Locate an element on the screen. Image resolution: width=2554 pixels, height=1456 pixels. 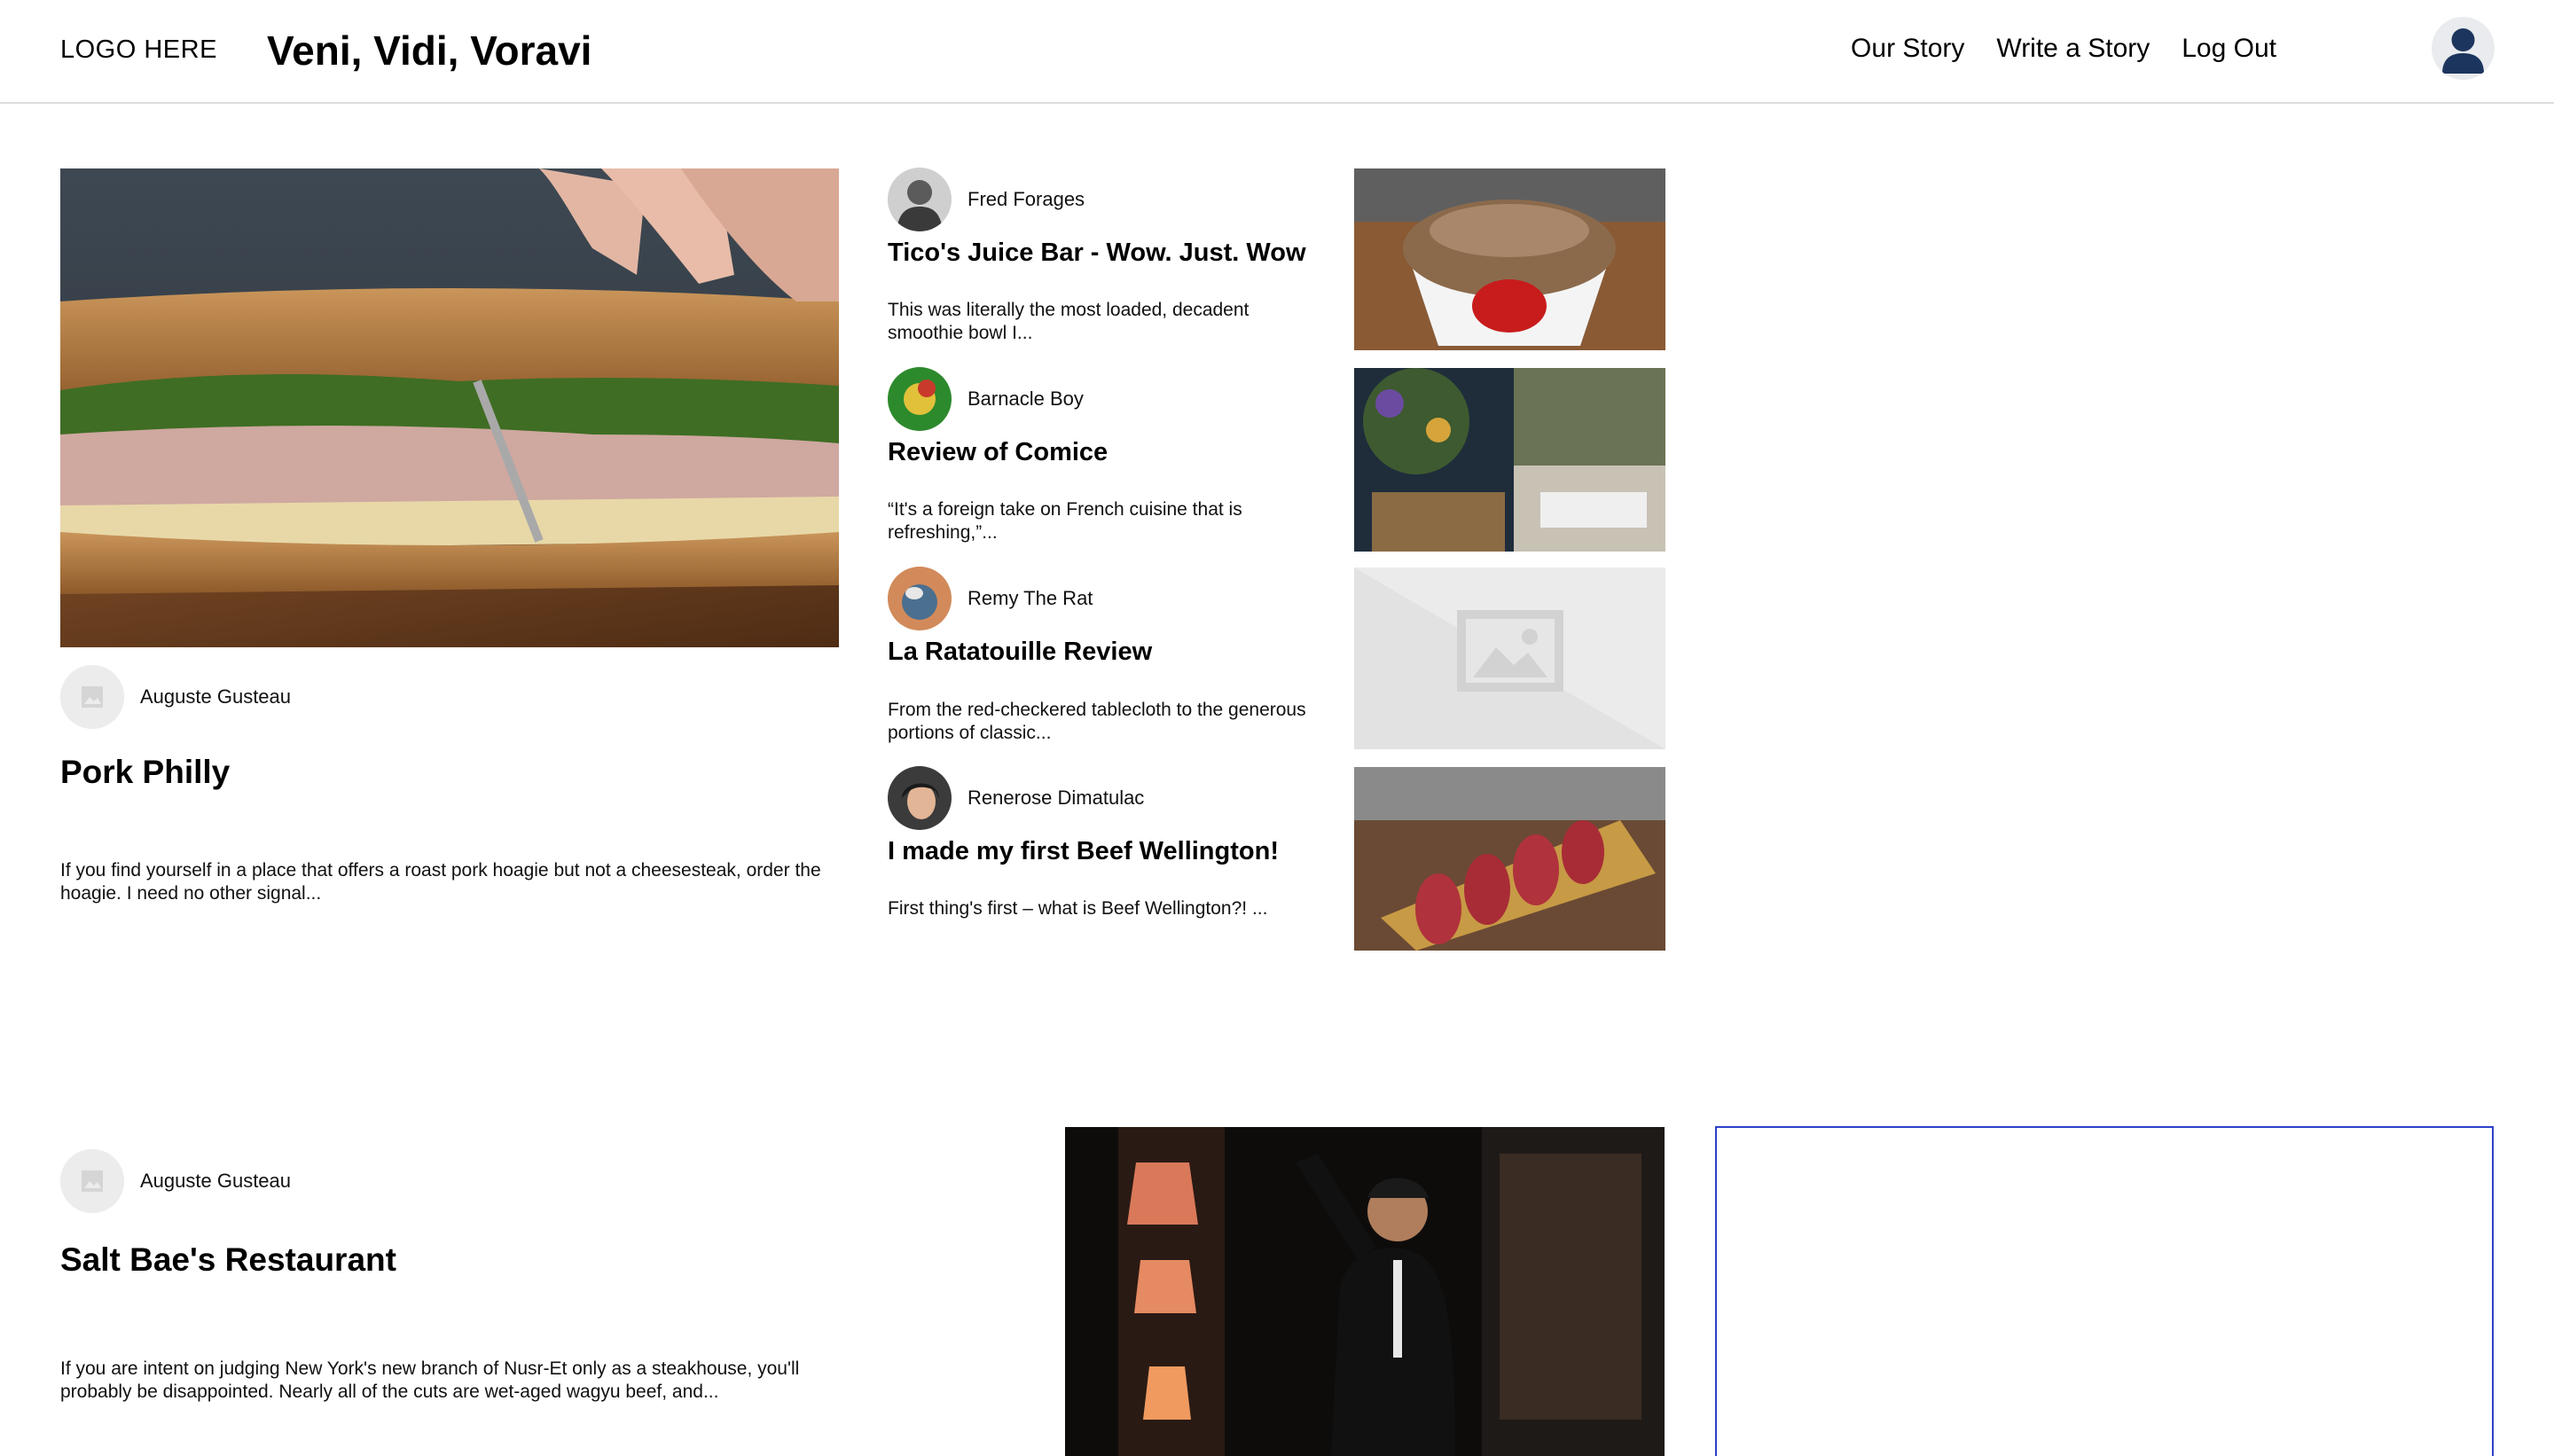
nav-write-a-story: Write a Story is located at coordinates (2073, 49).